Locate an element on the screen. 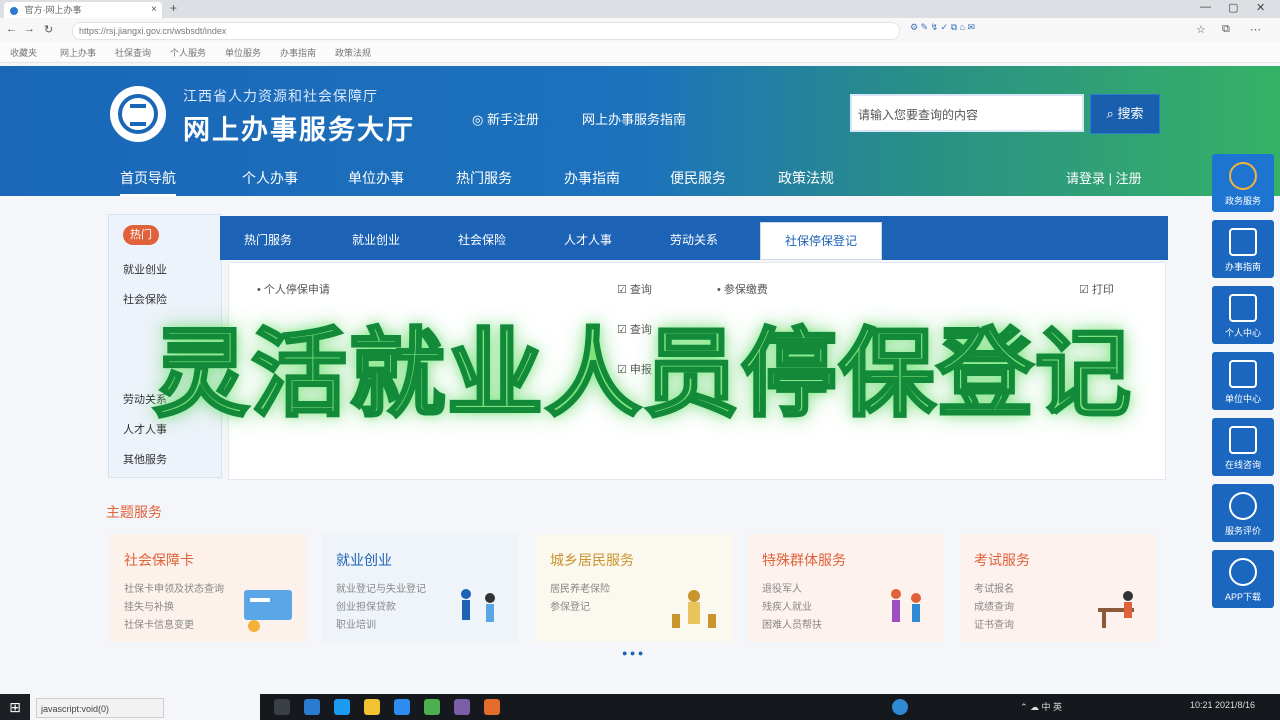 This screenshot has height=720, width=1280. clock: 10:21 2021/8/16 is located at coordinates (1222, 705).